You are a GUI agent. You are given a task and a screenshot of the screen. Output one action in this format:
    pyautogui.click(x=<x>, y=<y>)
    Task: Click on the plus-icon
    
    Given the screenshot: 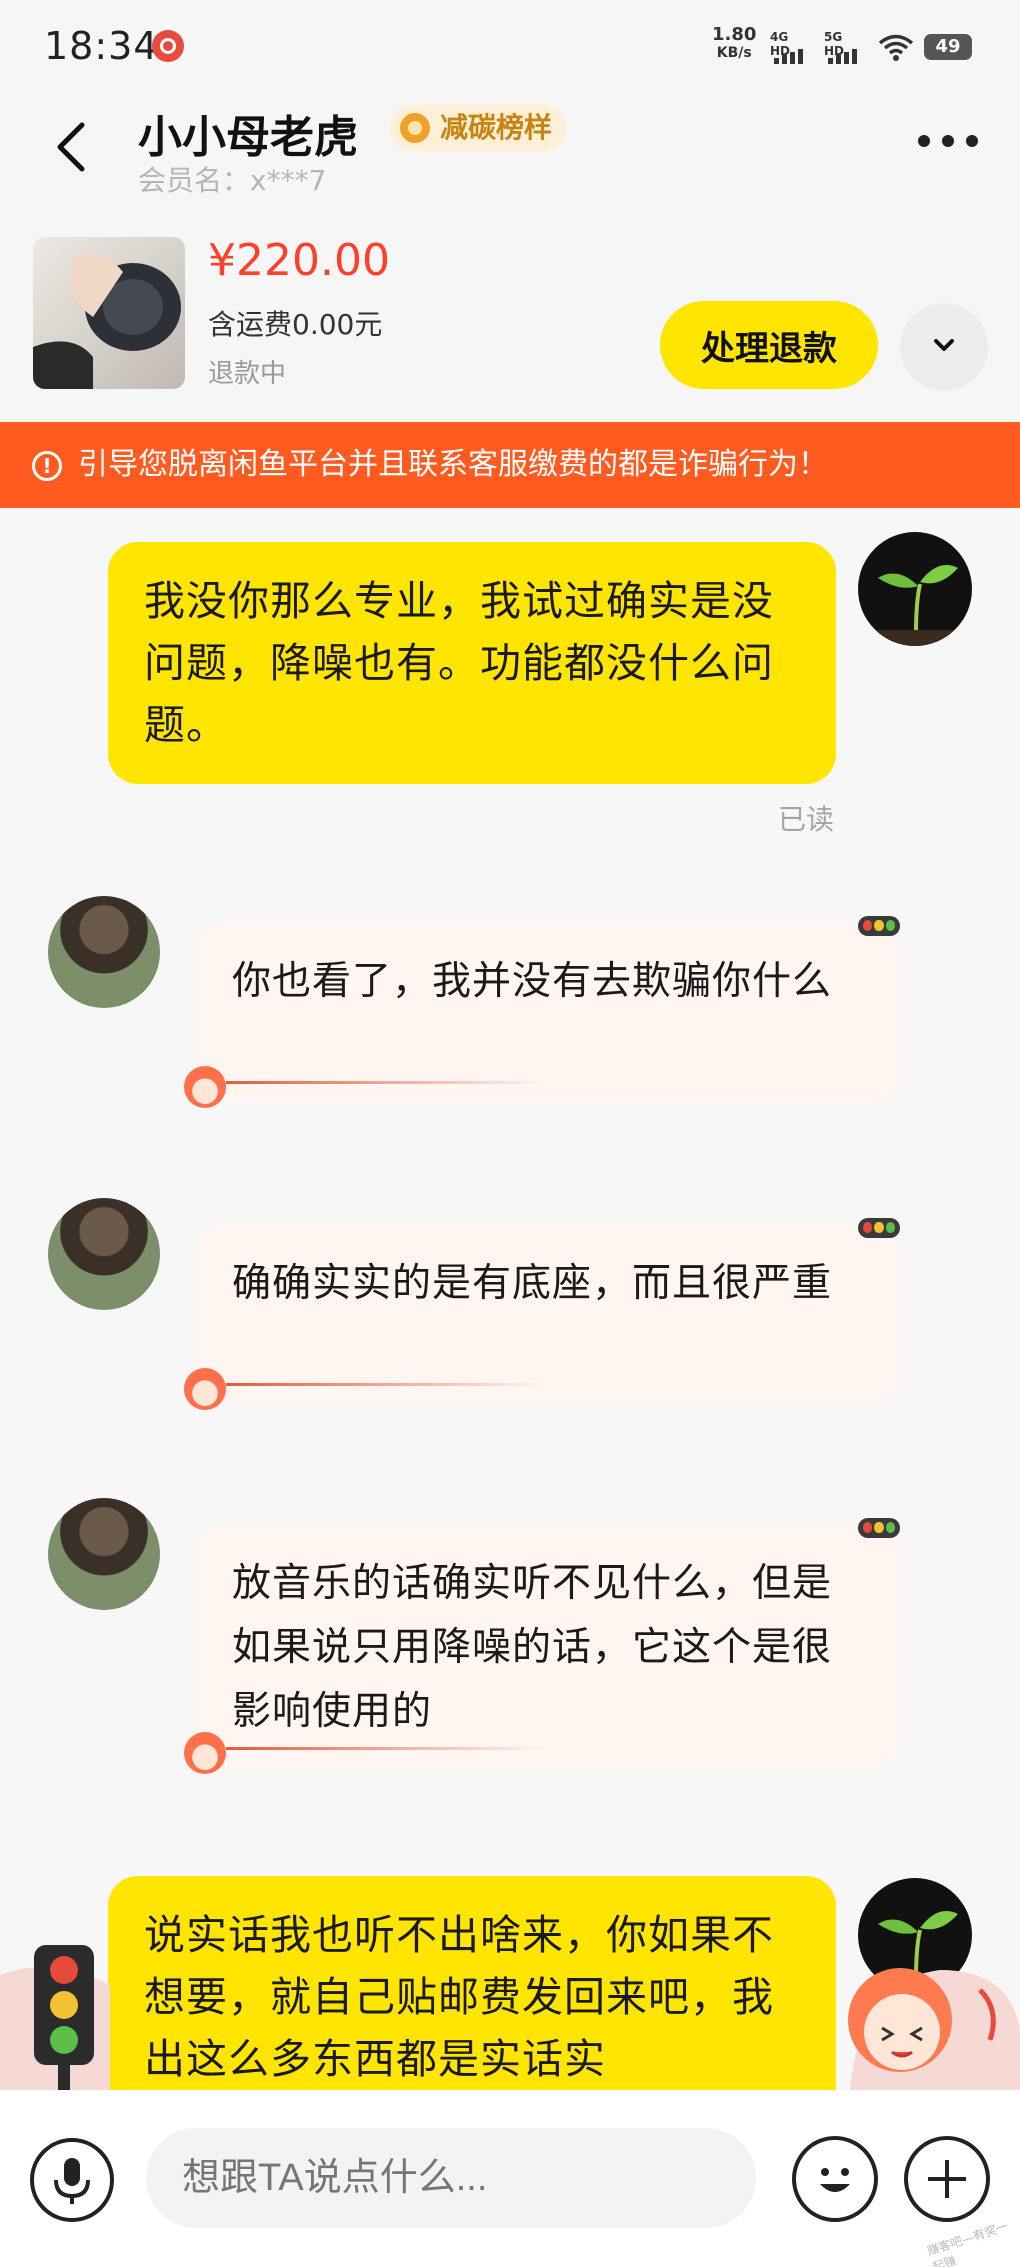 What is the action you would take?
    pyautogui.click(x=947, y=2179)
    